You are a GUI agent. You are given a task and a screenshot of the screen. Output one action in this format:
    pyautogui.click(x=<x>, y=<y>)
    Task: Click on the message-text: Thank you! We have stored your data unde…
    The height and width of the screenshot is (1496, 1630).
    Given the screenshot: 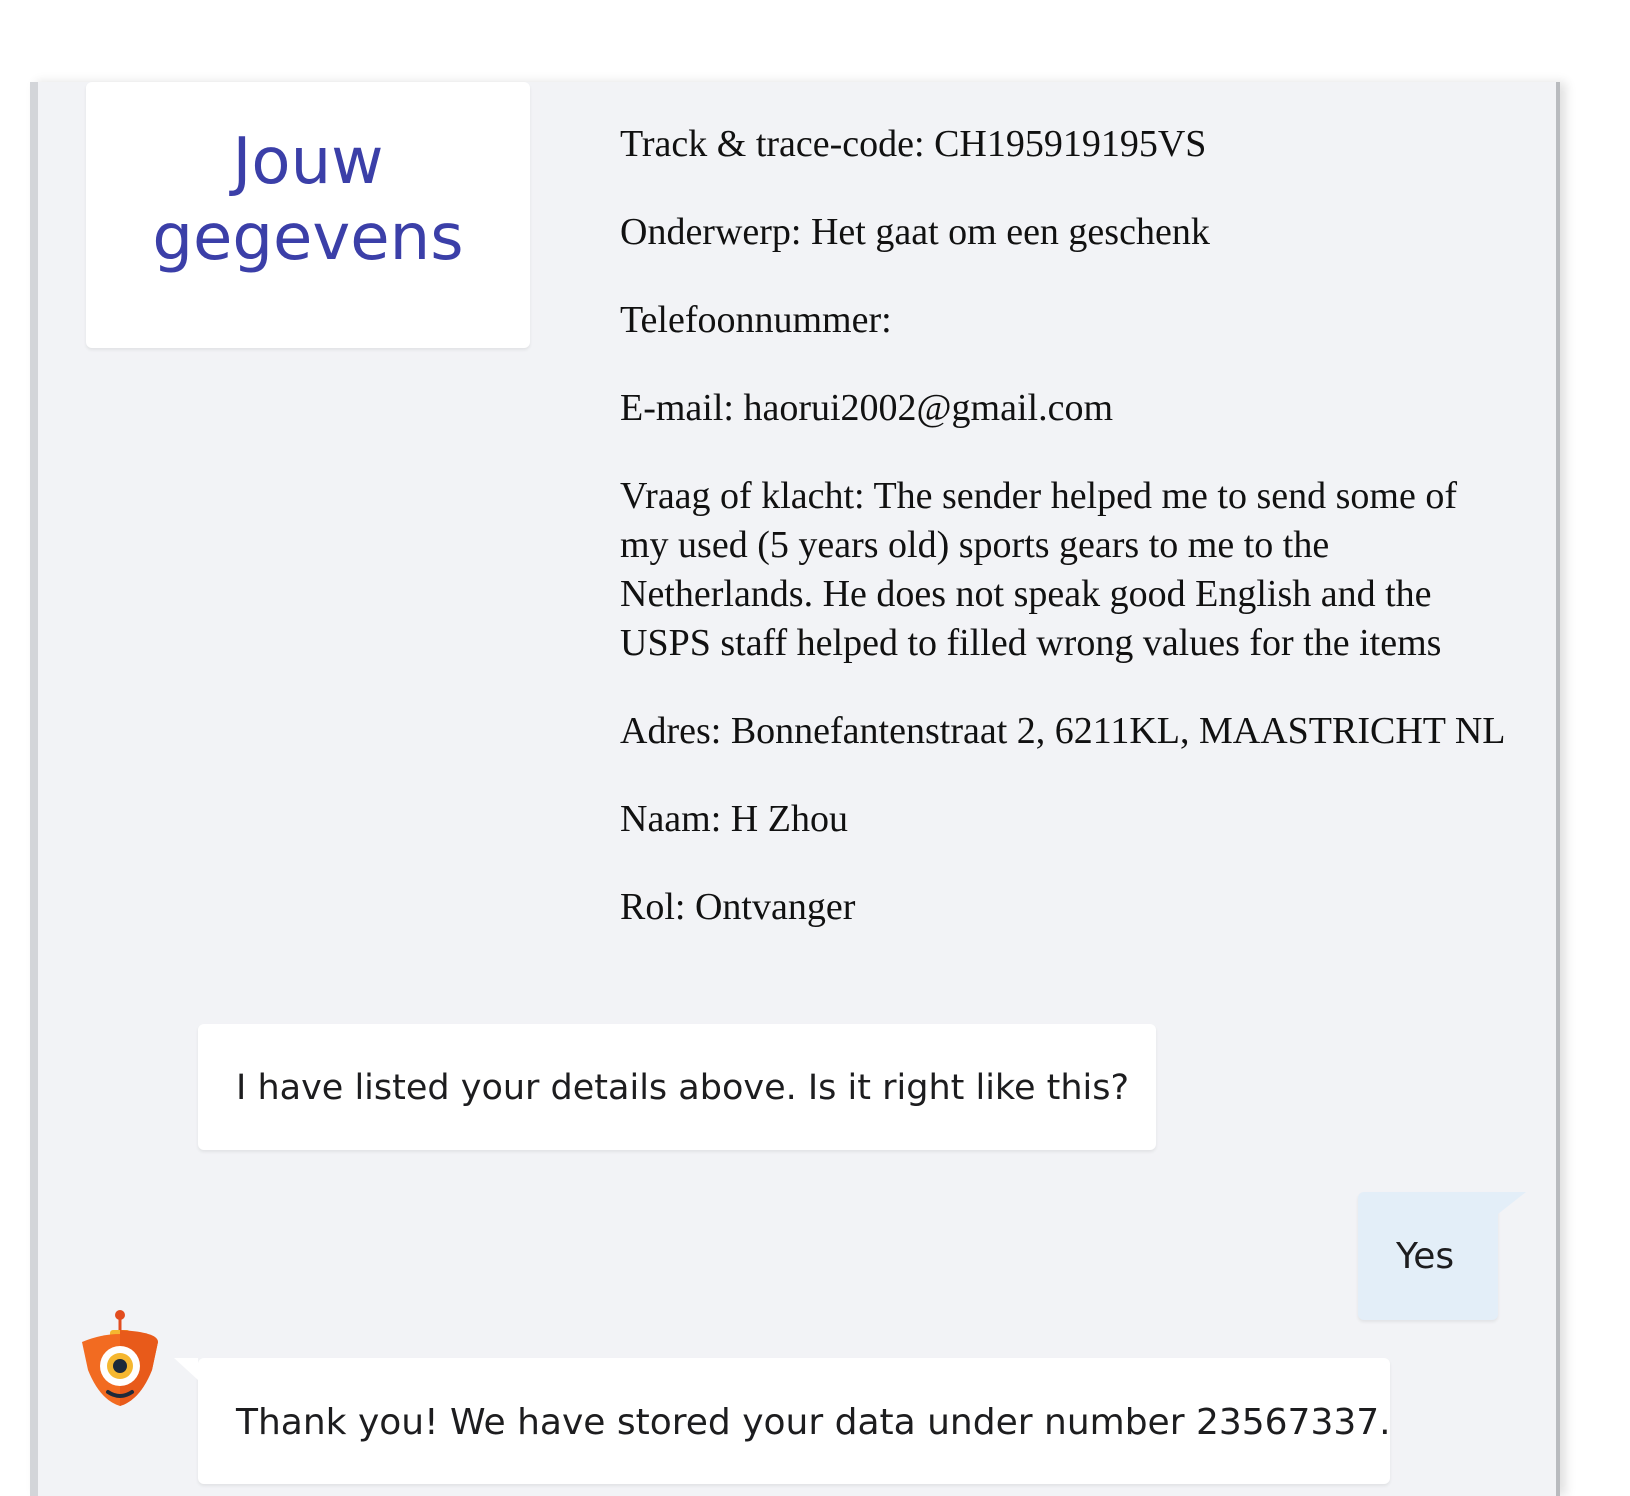 What is the action you would take?
    pyautogui.click(x=813, y=1422)
    